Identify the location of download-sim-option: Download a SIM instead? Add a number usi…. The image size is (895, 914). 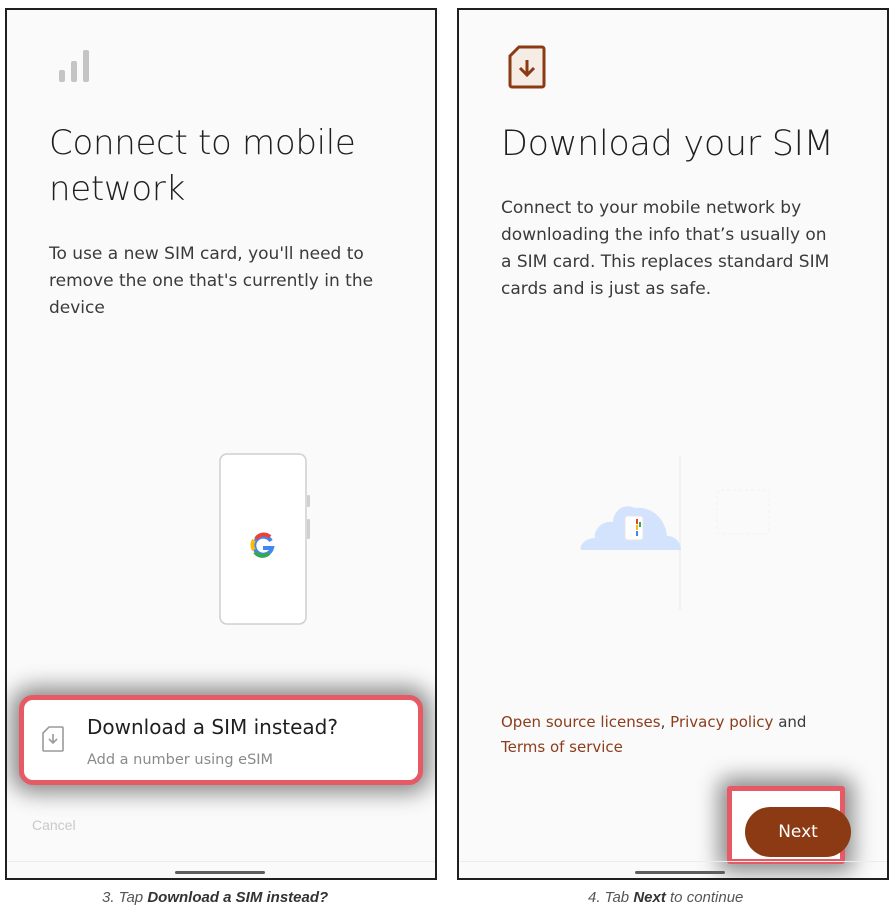
(221, 740).